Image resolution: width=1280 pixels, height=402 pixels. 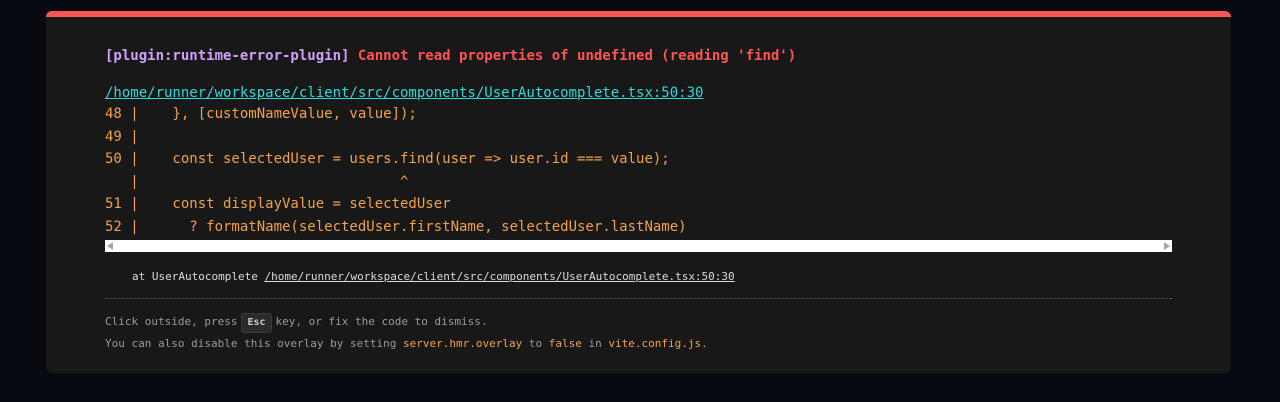 What do you see at coordinates (1167, 246) in the screenshot?
I see `scroll-right-icon` at bounding box center [1167, 246].